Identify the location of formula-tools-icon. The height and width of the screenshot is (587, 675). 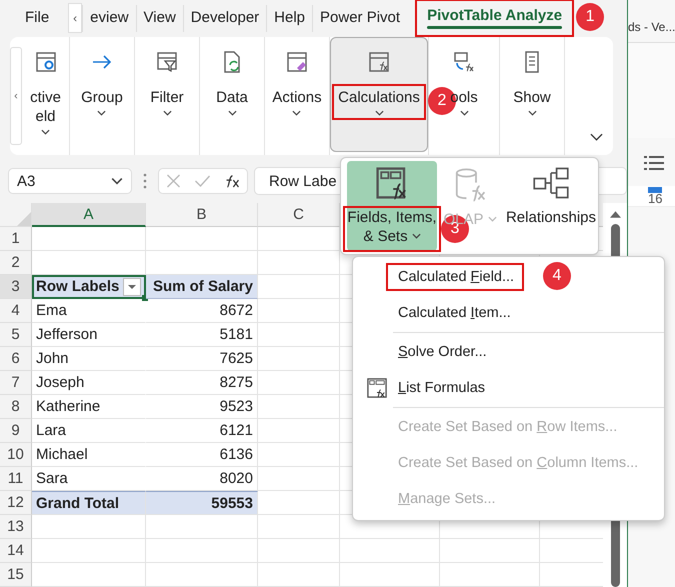
(464, 62).